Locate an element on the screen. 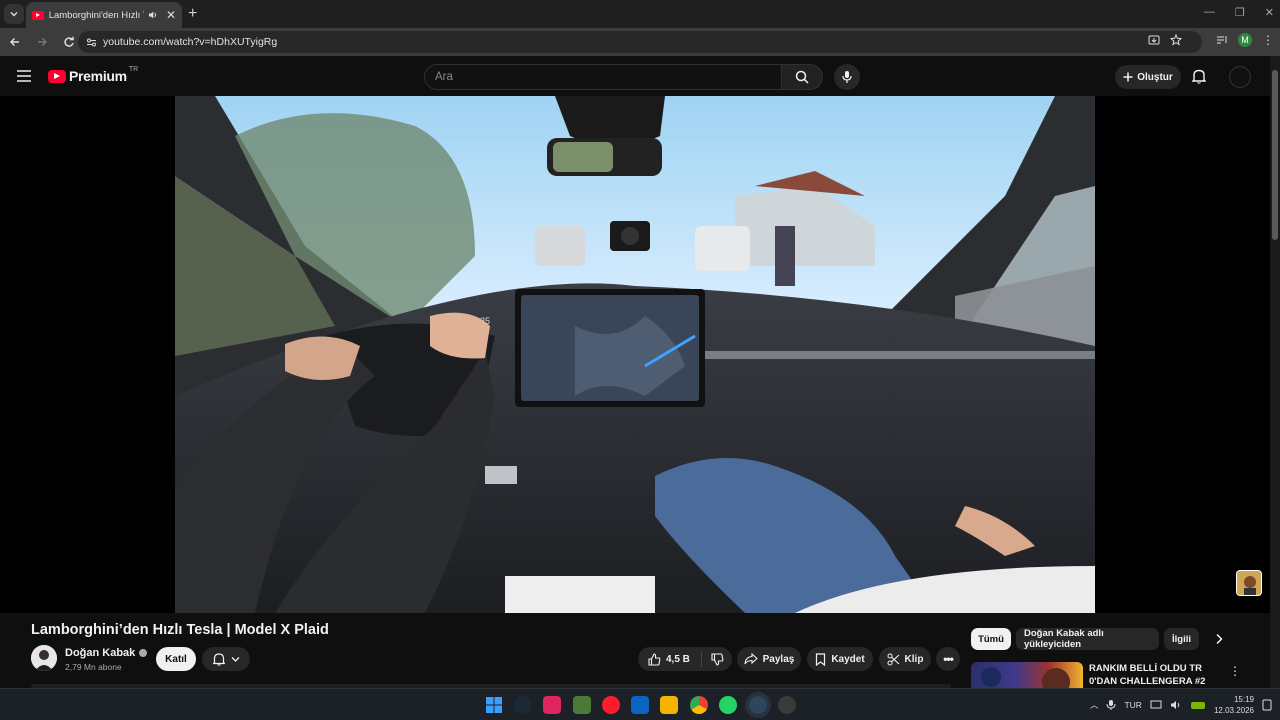  arrow-right-icon is located at coordinates (42, 42).